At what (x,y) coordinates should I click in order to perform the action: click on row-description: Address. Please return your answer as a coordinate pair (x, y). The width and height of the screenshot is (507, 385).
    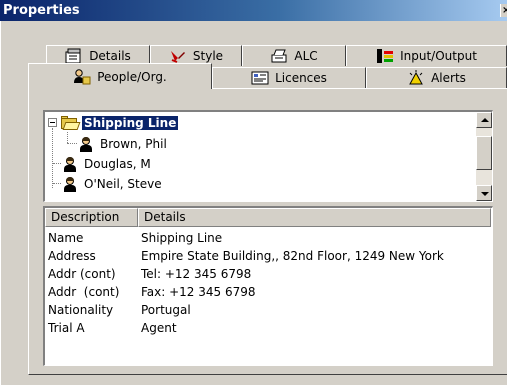
    Looking at the image, I should click on (72, 256).